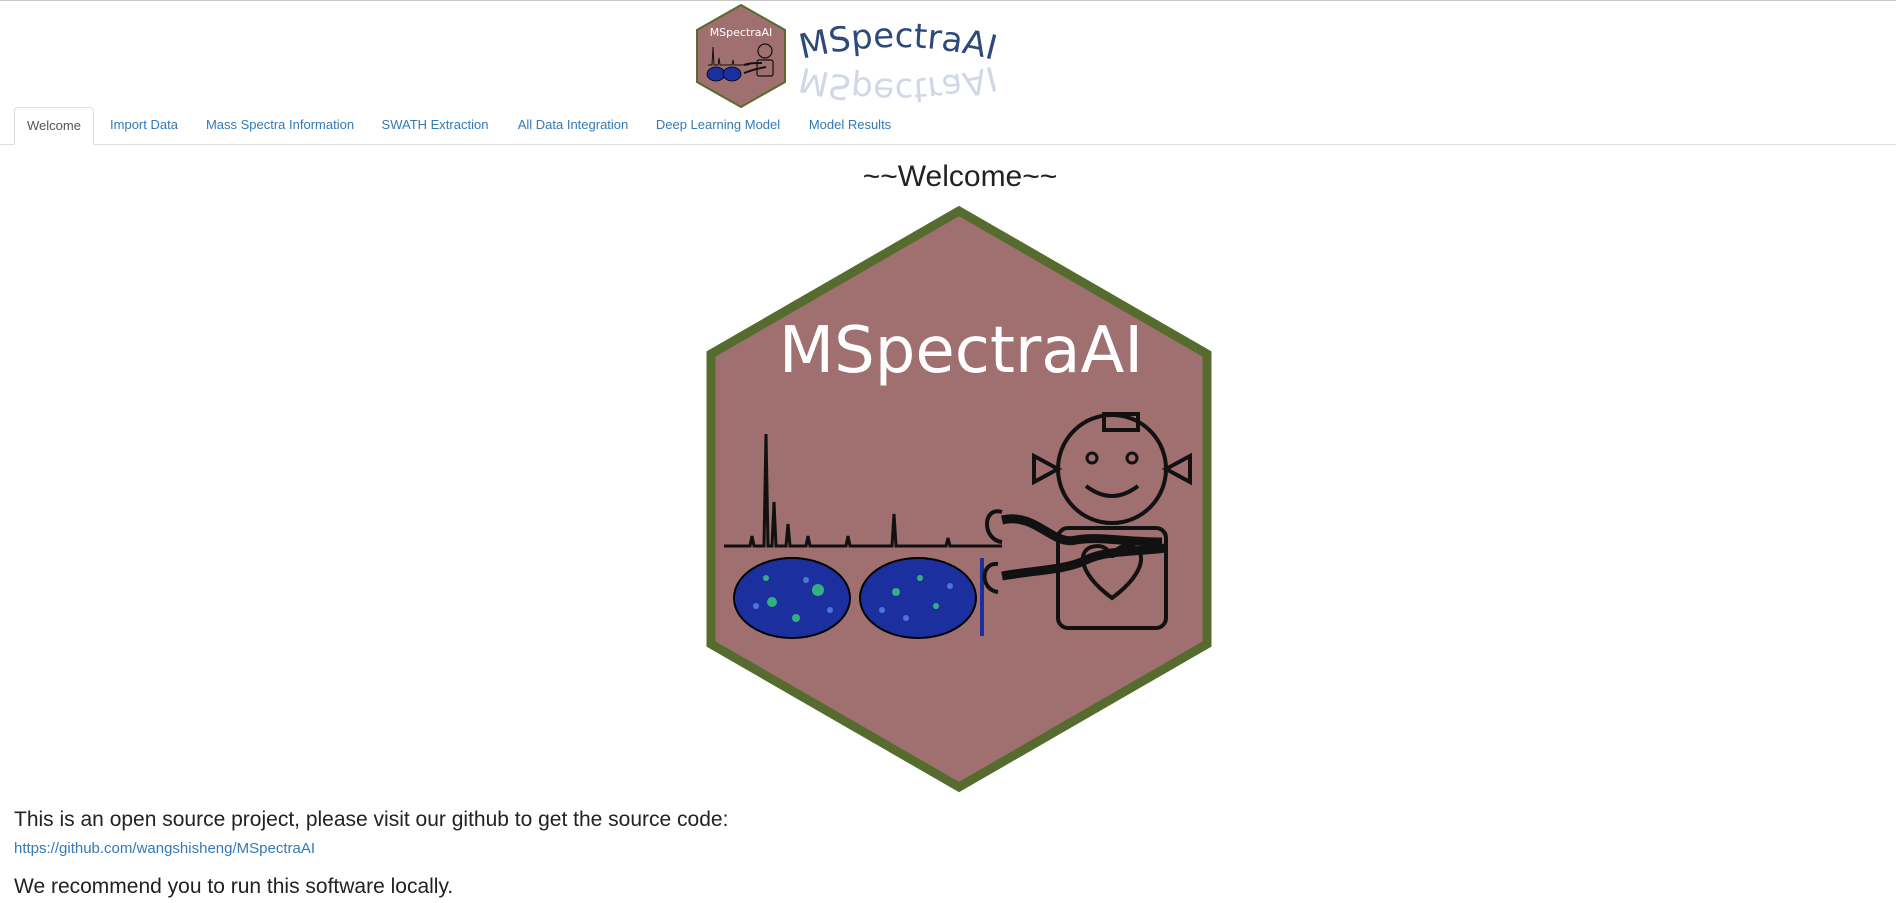  I want to click on tab-import-data: Import Data, so click(144, 125).